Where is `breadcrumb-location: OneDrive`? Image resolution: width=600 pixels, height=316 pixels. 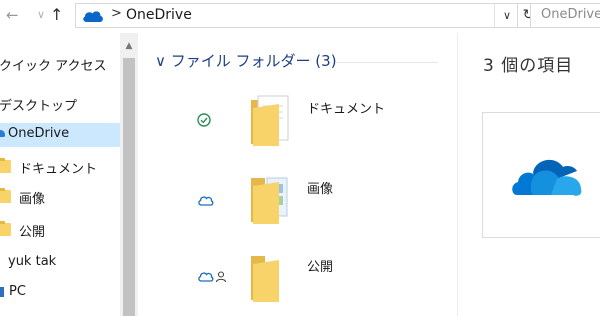 breadcrumb-location: OneDrive is located at coordinates (159, 15).